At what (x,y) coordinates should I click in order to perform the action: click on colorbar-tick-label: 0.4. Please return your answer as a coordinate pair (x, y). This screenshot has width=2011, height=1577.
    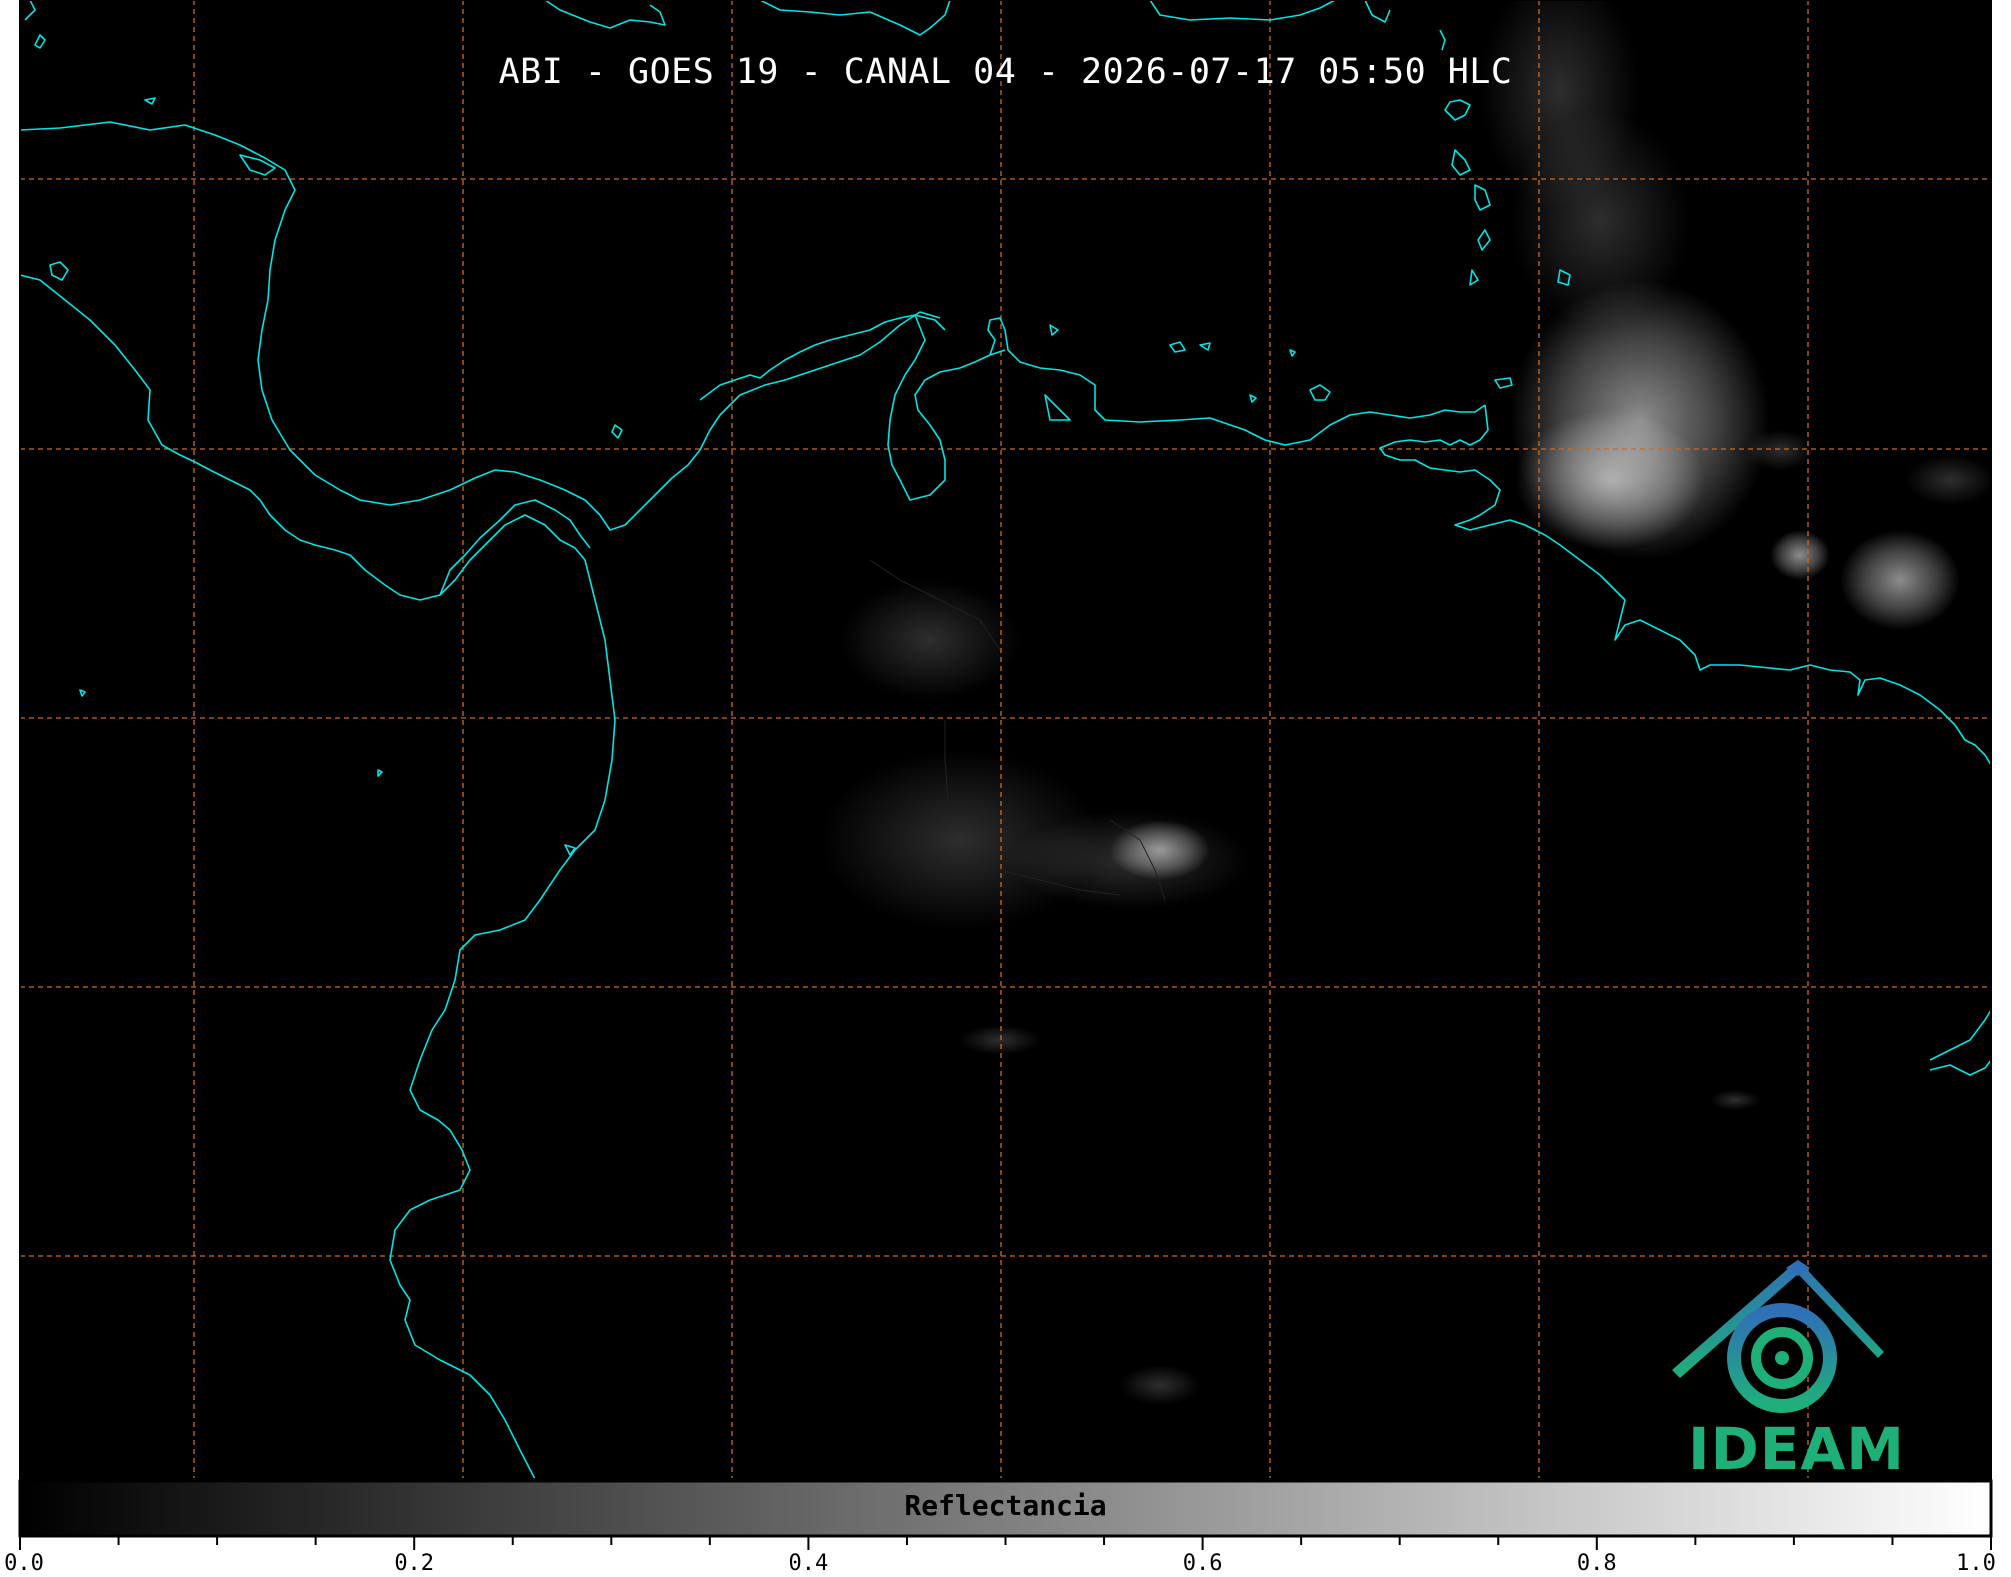
    Looking at the image, I should click on (808, 1563).